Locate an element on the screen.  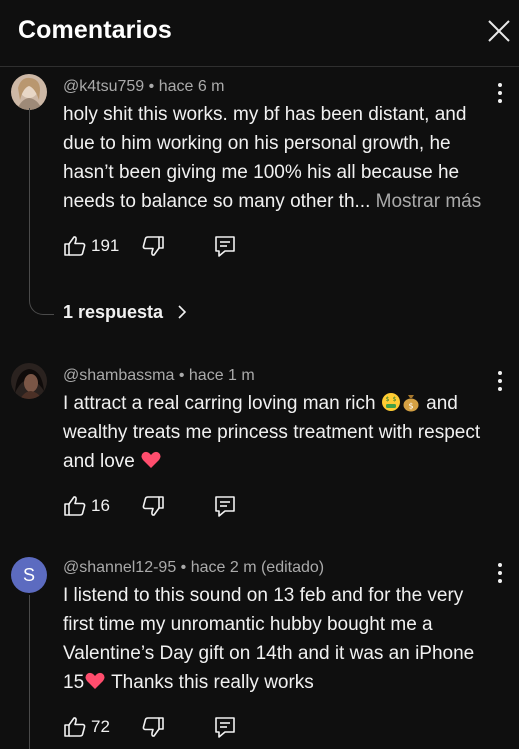
replies-label: 1 respuesta is located at coordinates (113, 312).